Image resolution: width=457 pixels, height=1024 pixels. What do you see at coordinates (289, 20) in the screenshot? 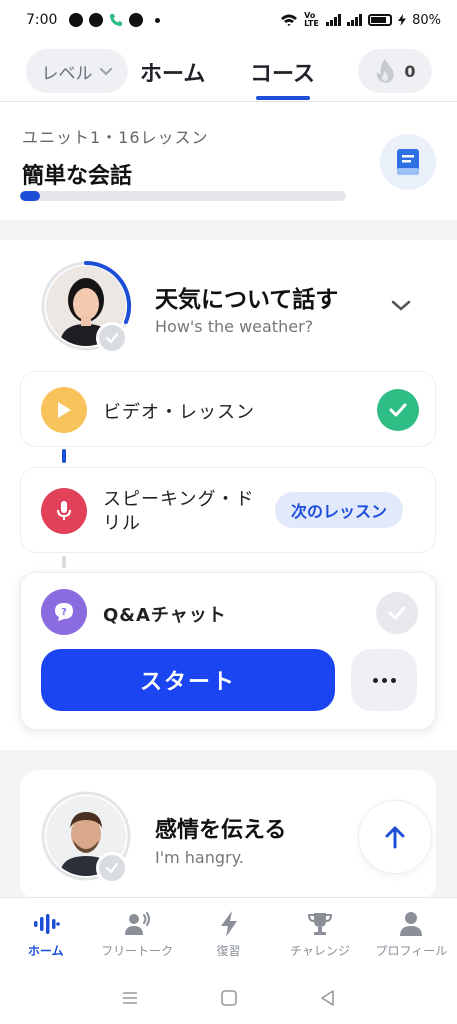
I see `wifi-icon` at bounding box center [289, 20].